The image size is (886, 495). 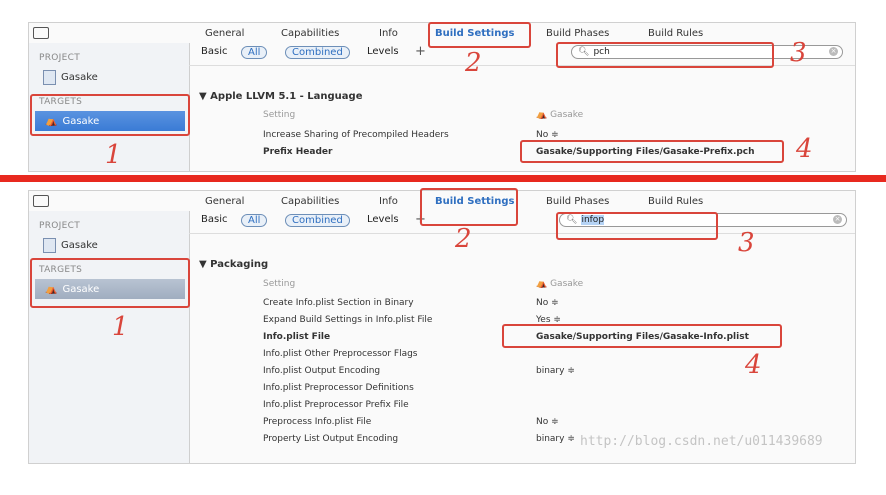 I want to click on section-header: ▼ Packaging, so click(x=233, y=264).